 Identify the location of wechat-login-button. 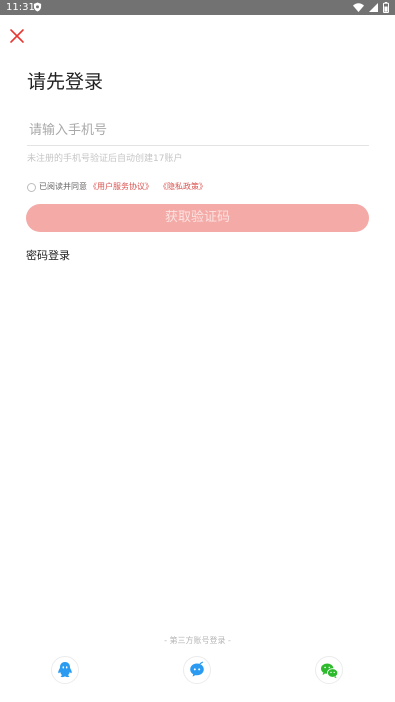
(329, 670).